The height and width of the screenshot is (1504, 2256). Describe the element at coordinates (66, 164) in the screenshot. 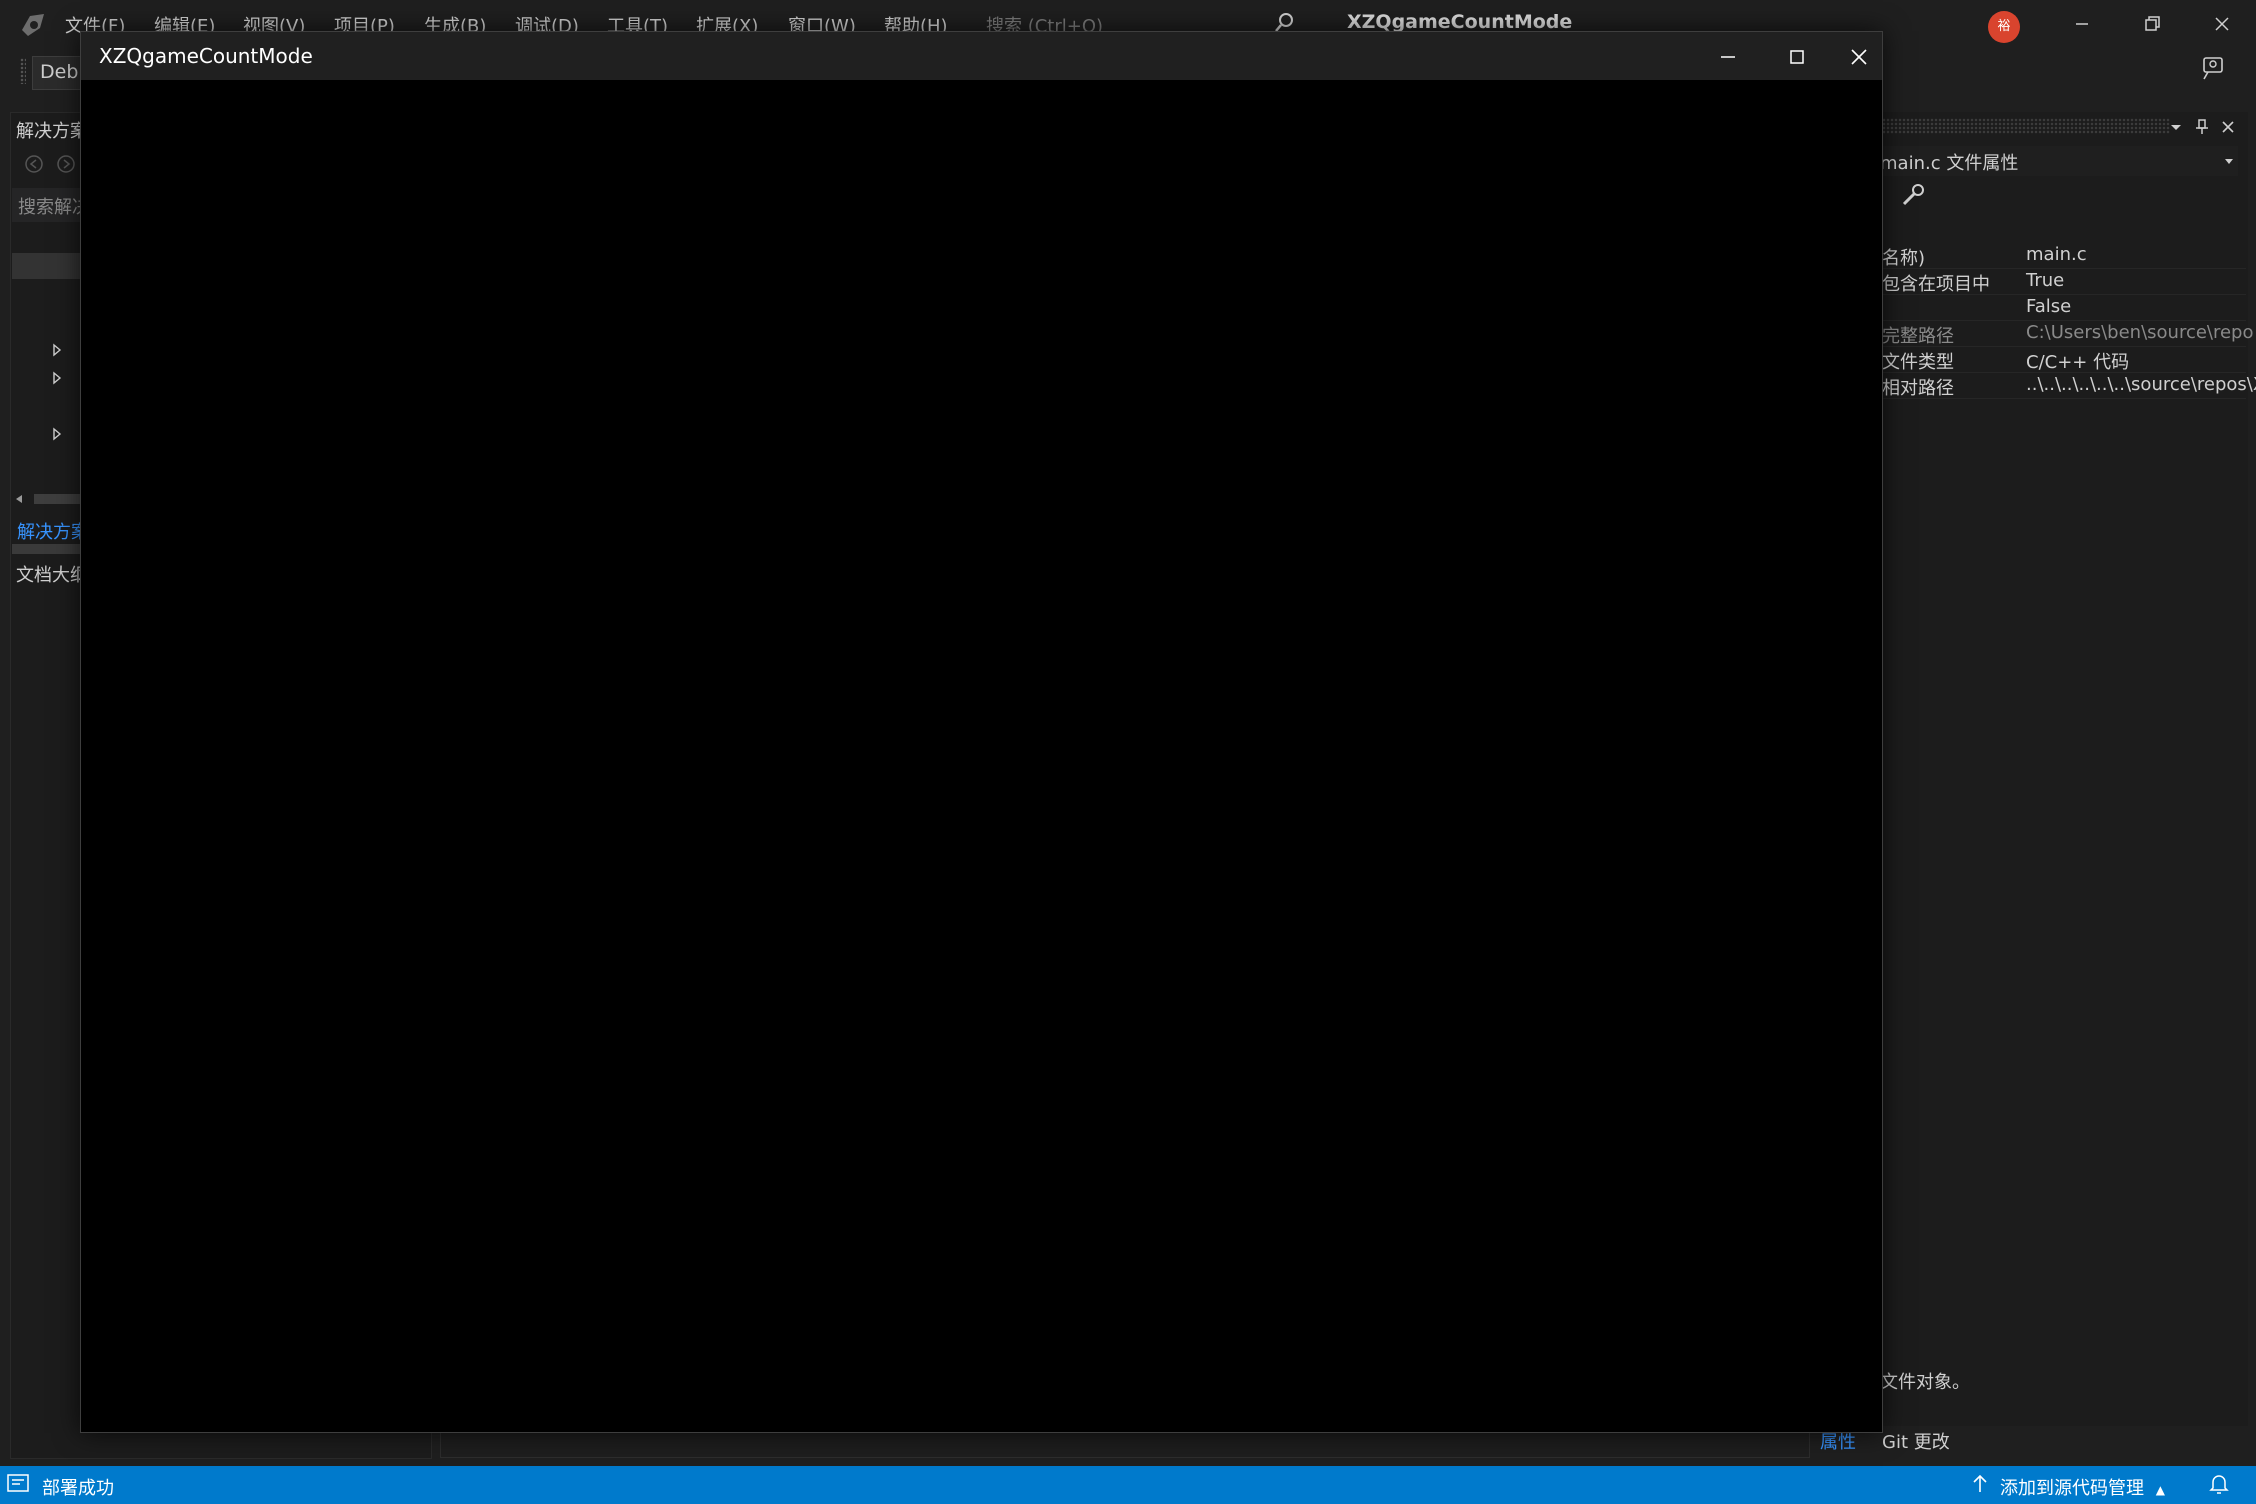

I see `forward-icon` at that location.